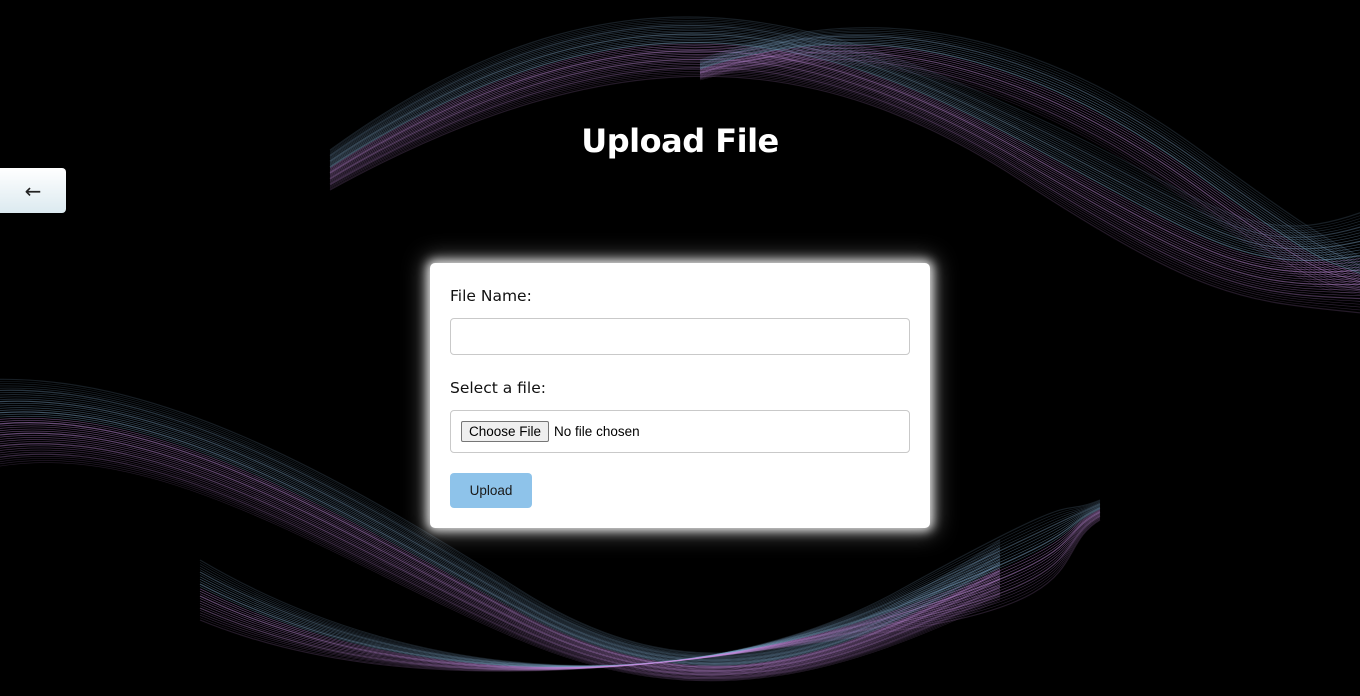  I want to click on file-name-label: File Name:, so click(491, 296).